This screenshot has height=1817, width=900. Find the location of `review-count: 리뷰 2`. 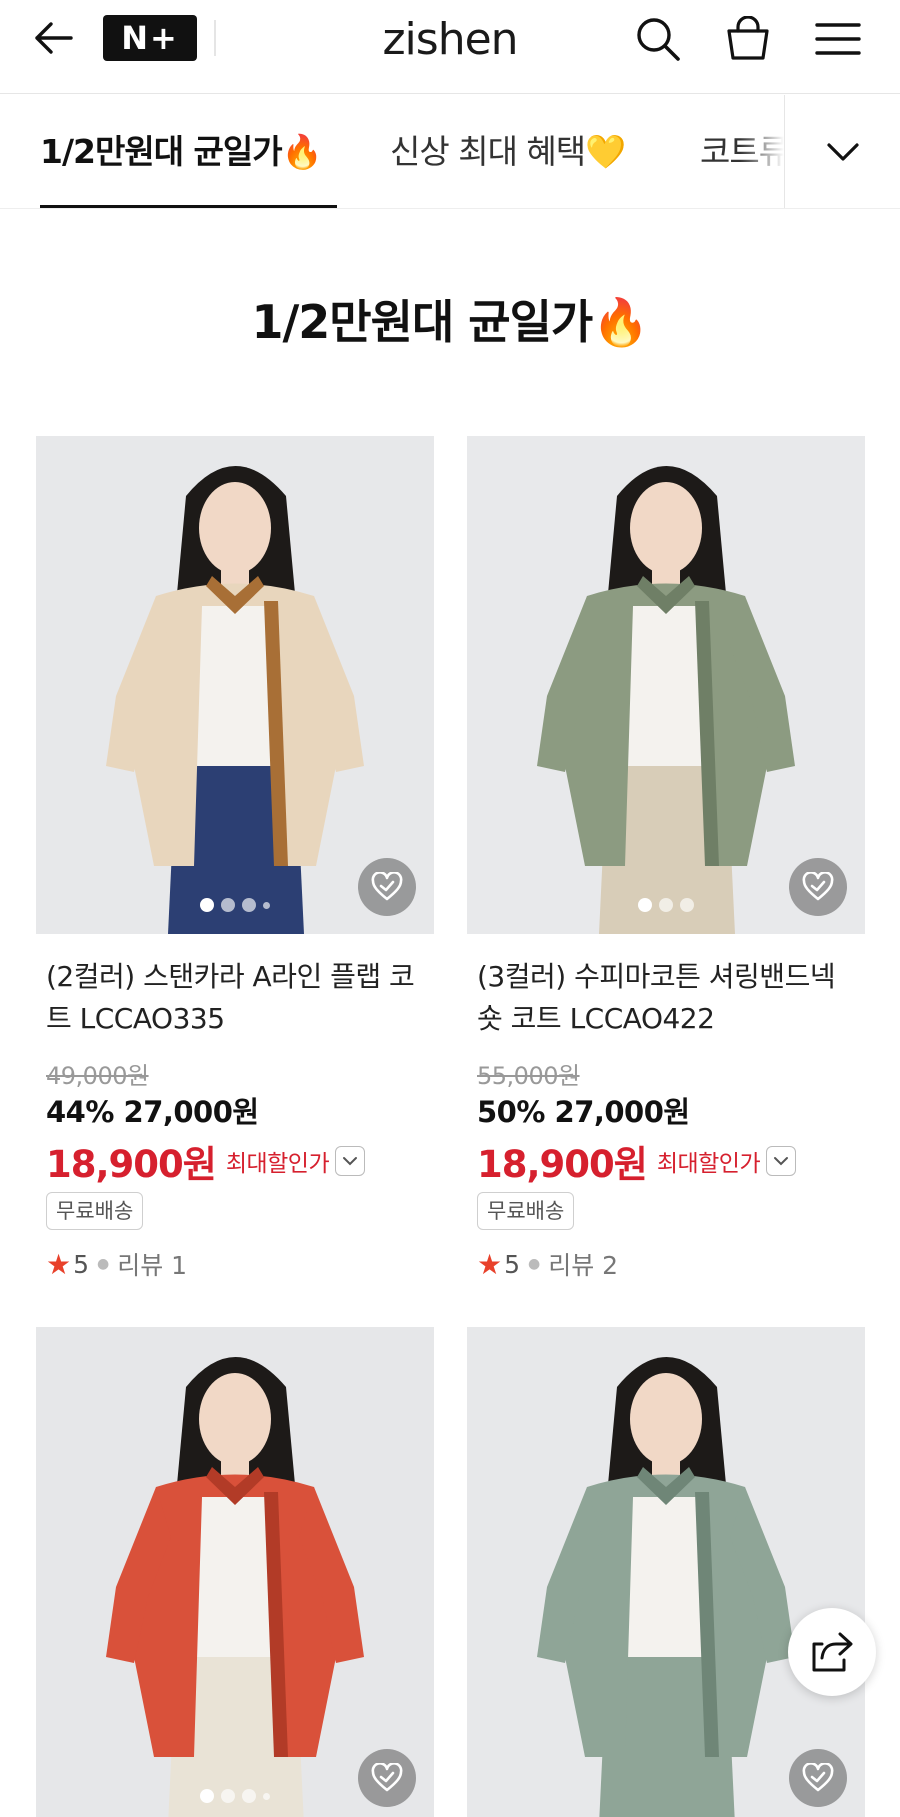

review-count: 리뷰 2 is located at coordinates (583, 1264).